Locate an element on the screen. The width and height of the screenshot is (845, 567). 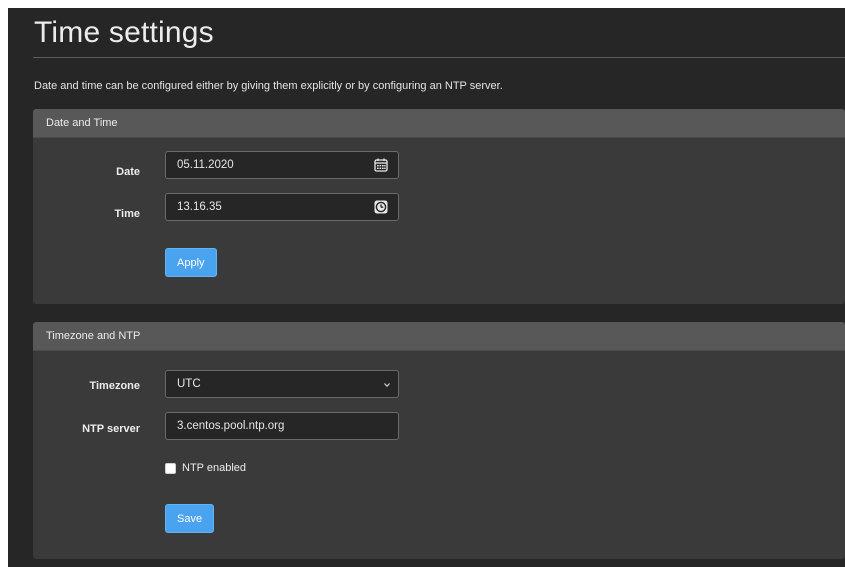
chevron-down-icon is located at coordinates (387, 385).